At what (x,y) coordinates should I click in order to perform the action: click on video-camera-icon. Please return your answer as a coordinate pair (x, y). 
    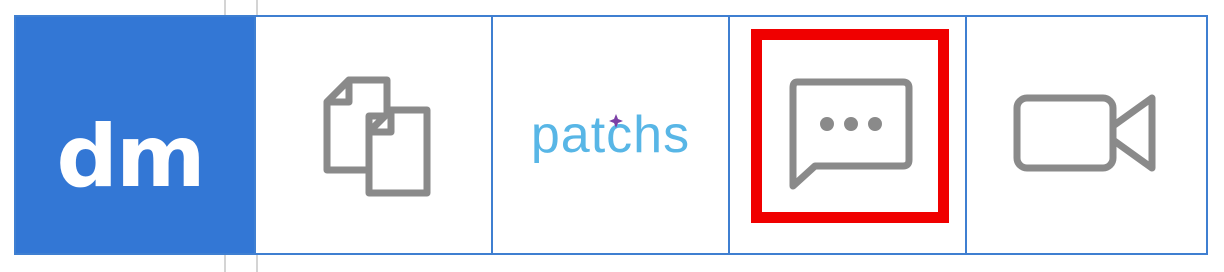
    Looking at the image, I should click on (1084, 133).